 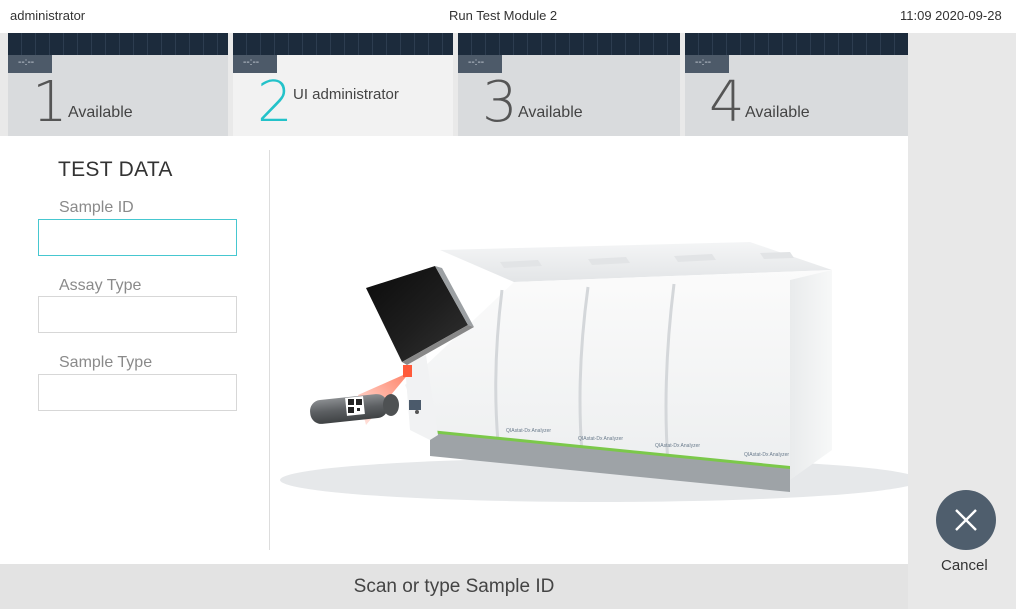 What do you see at coordinates (50, 102) in the screenshot?
I see `module-number: 1` at bounding box center [50, 102].